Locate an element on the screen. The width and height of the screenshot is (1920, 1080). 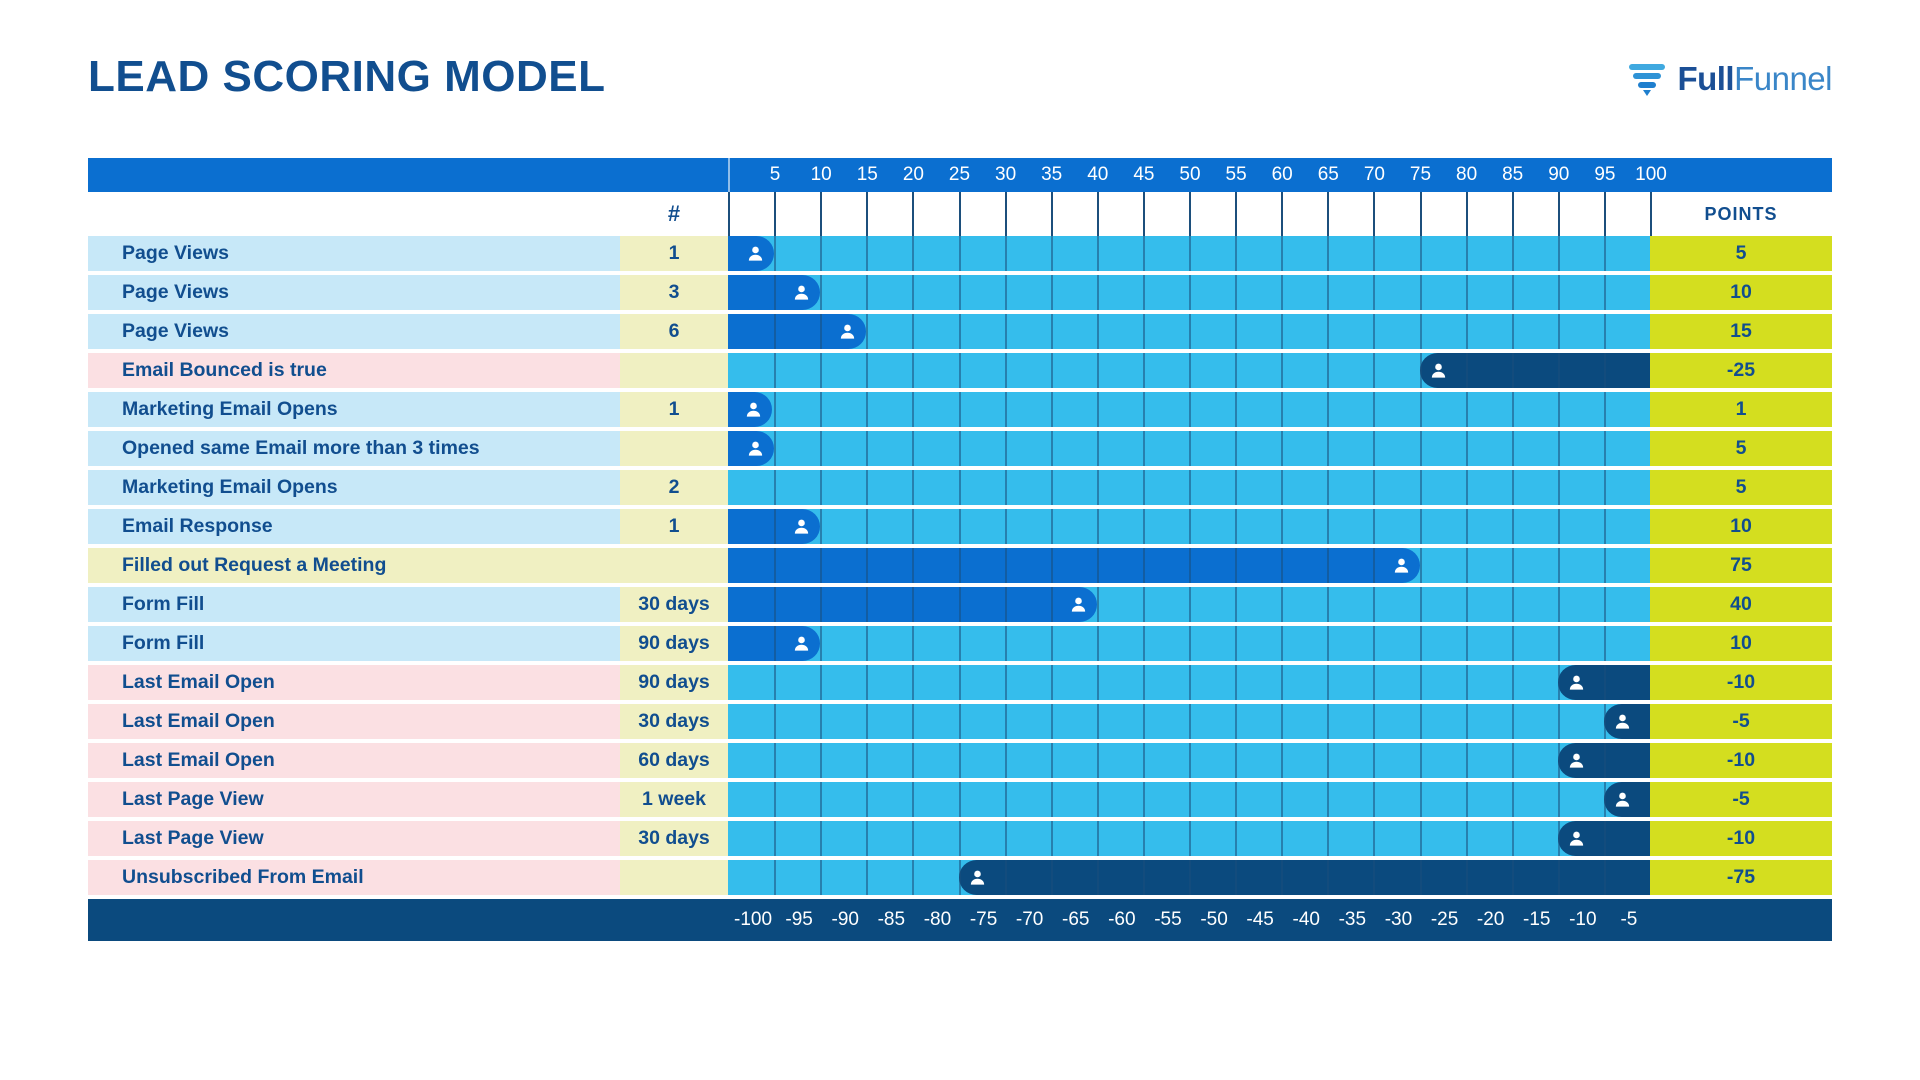
page-title: LEAD SCORING MODEL is located at coordinates (347, 76).